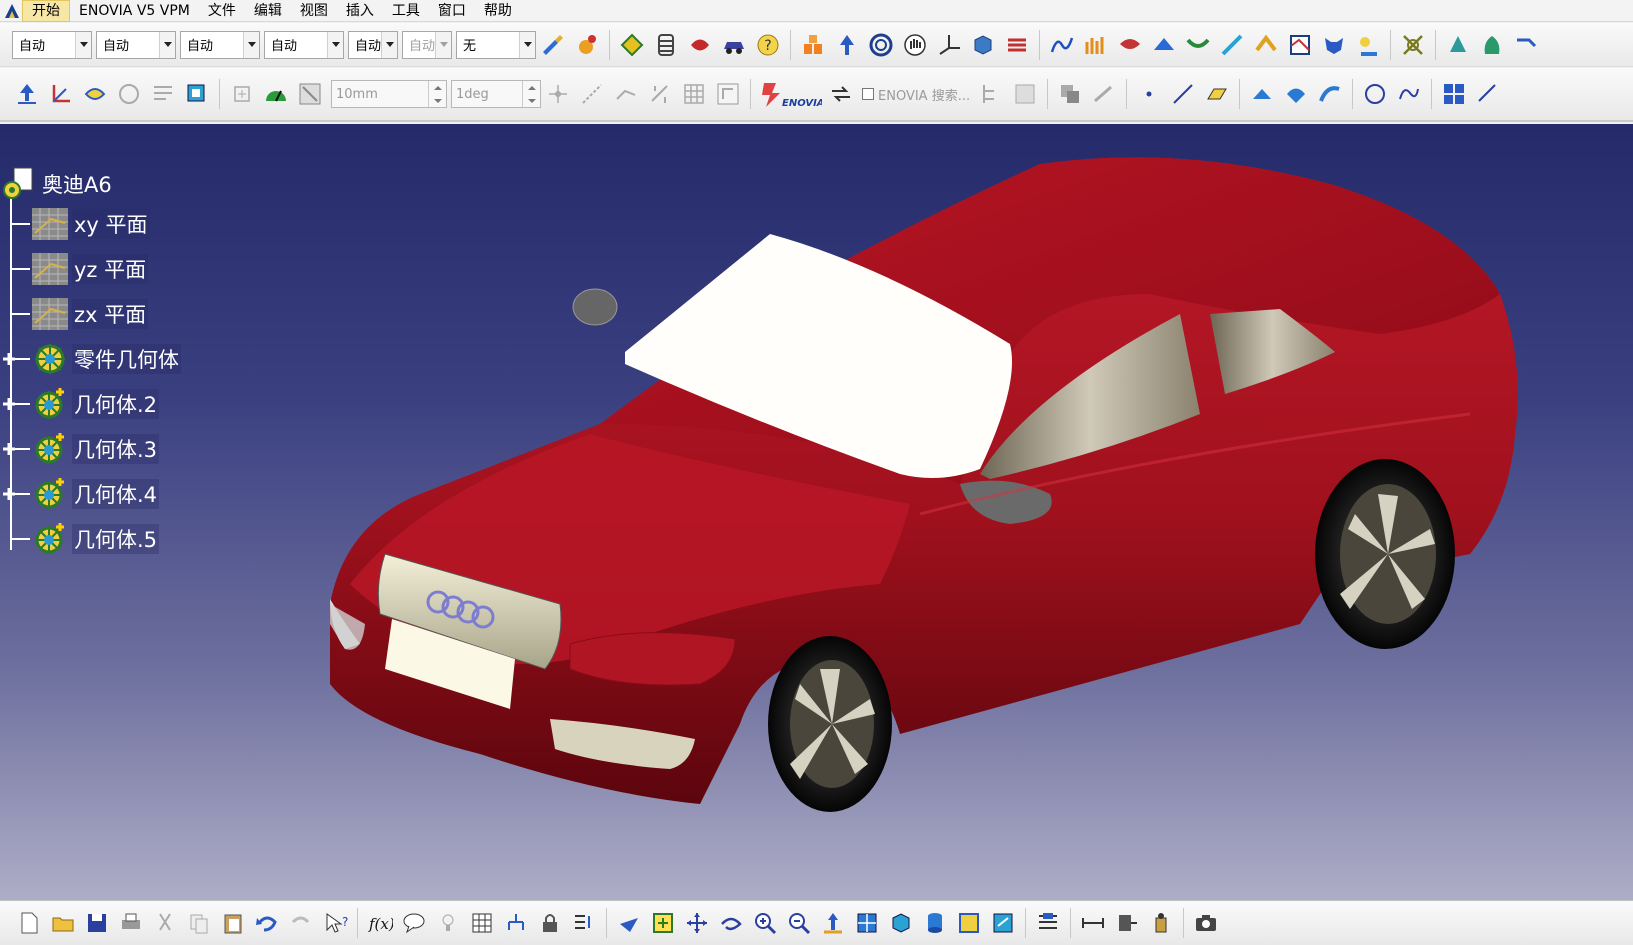 The height and width of the screenshot is (945, 1633). I want to click on rendering-combo: 自动, so click(427, 44).